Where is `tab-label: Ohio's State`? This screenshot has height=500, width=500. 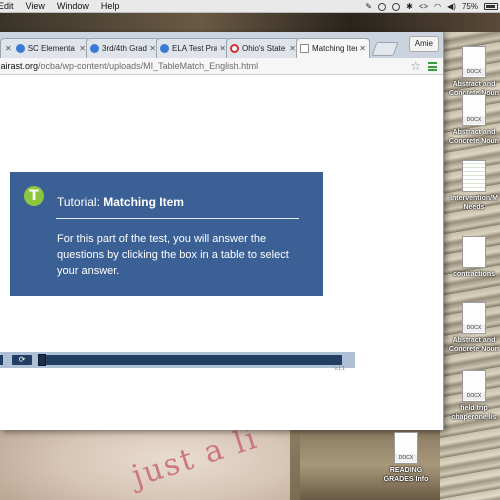
tab-label: Ohio's State is located at coordinates (264, 48).